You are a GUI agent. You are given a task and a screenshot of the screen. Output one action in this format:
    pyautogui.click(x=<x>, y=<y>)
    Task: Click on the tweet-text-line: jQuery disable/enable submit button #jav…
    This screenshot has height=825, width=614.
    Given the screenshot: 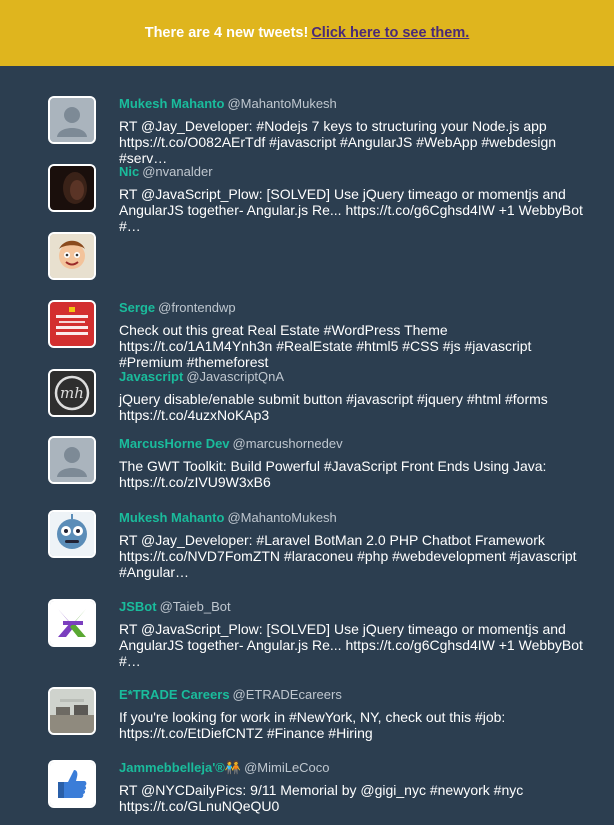 What is the action you would take?
    pyautogui.click(x=333, y=399)
    